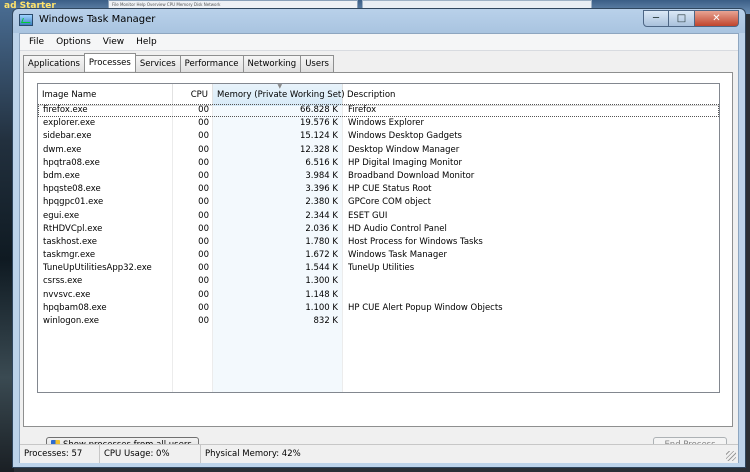 This screenshot has height=472, width=750. Describe the element at coordinates (72, 189) in the screenshot. I see `process-name-cell: hpqste08.exe` at that location.